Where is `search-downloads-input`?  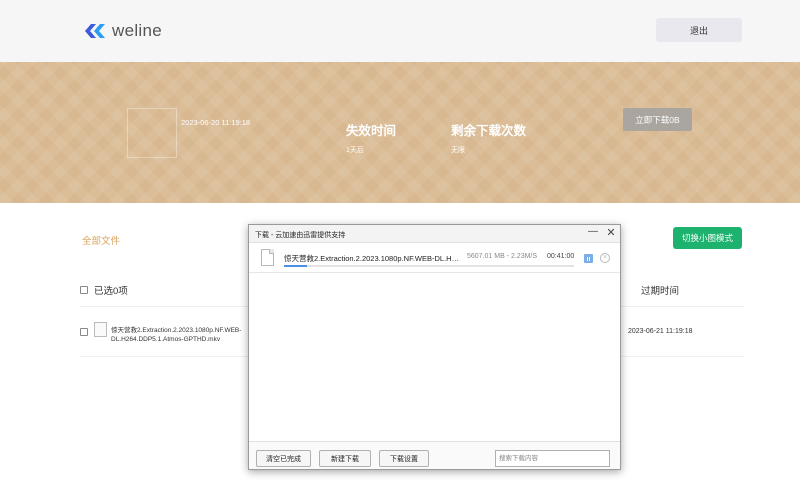 search-downloads-input is located at coordinates (552, 458).